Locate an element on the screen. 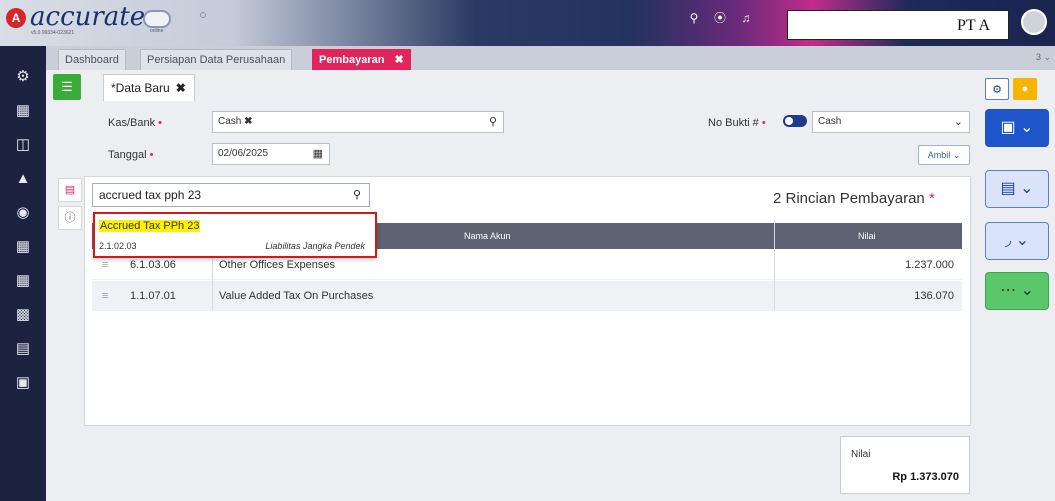 Image resolution: width=1055 pixels, height=501 pixels. amount: 1.237.000 is located at coordinates (929, 265).